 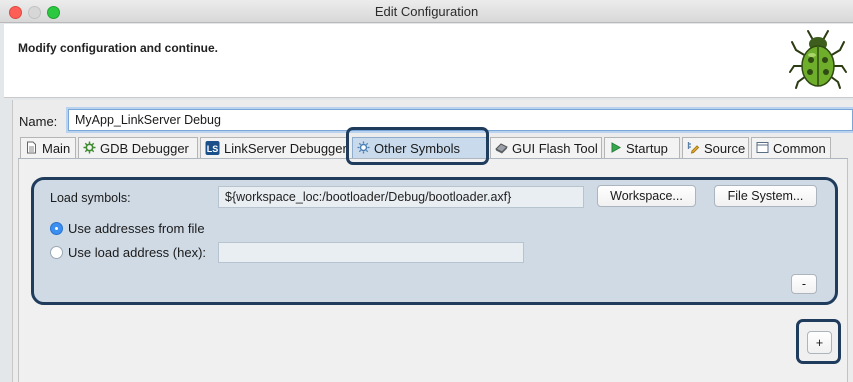 What do you see at coordinates (90, 198) in the screenshot?
I see `load-symbols-label: Load symbols:` at bounding box center [90, 198].